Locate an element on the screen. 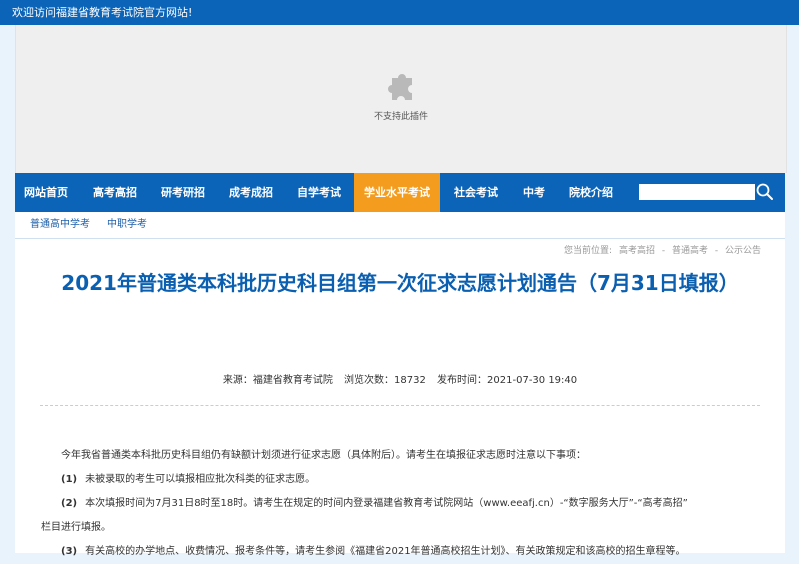 This screenshot has width=799, height=564. breadcrumb-announcements: 公示公告 is located at coordinates (743, 251).